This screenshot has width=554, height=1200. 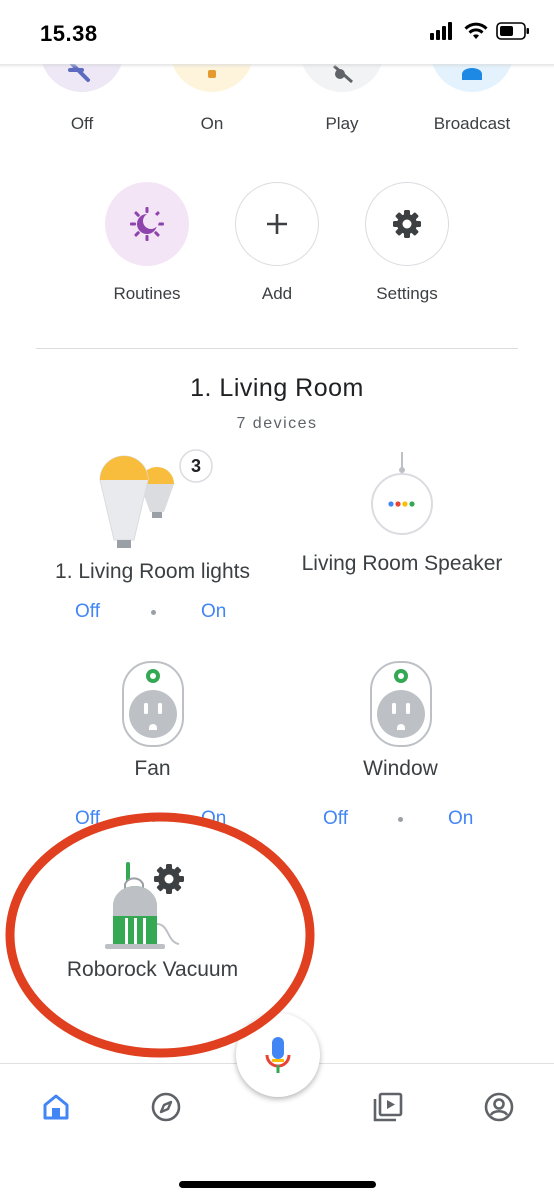 I want to click on device-name: Roborock Vacuum, so click(x=152, y=969).